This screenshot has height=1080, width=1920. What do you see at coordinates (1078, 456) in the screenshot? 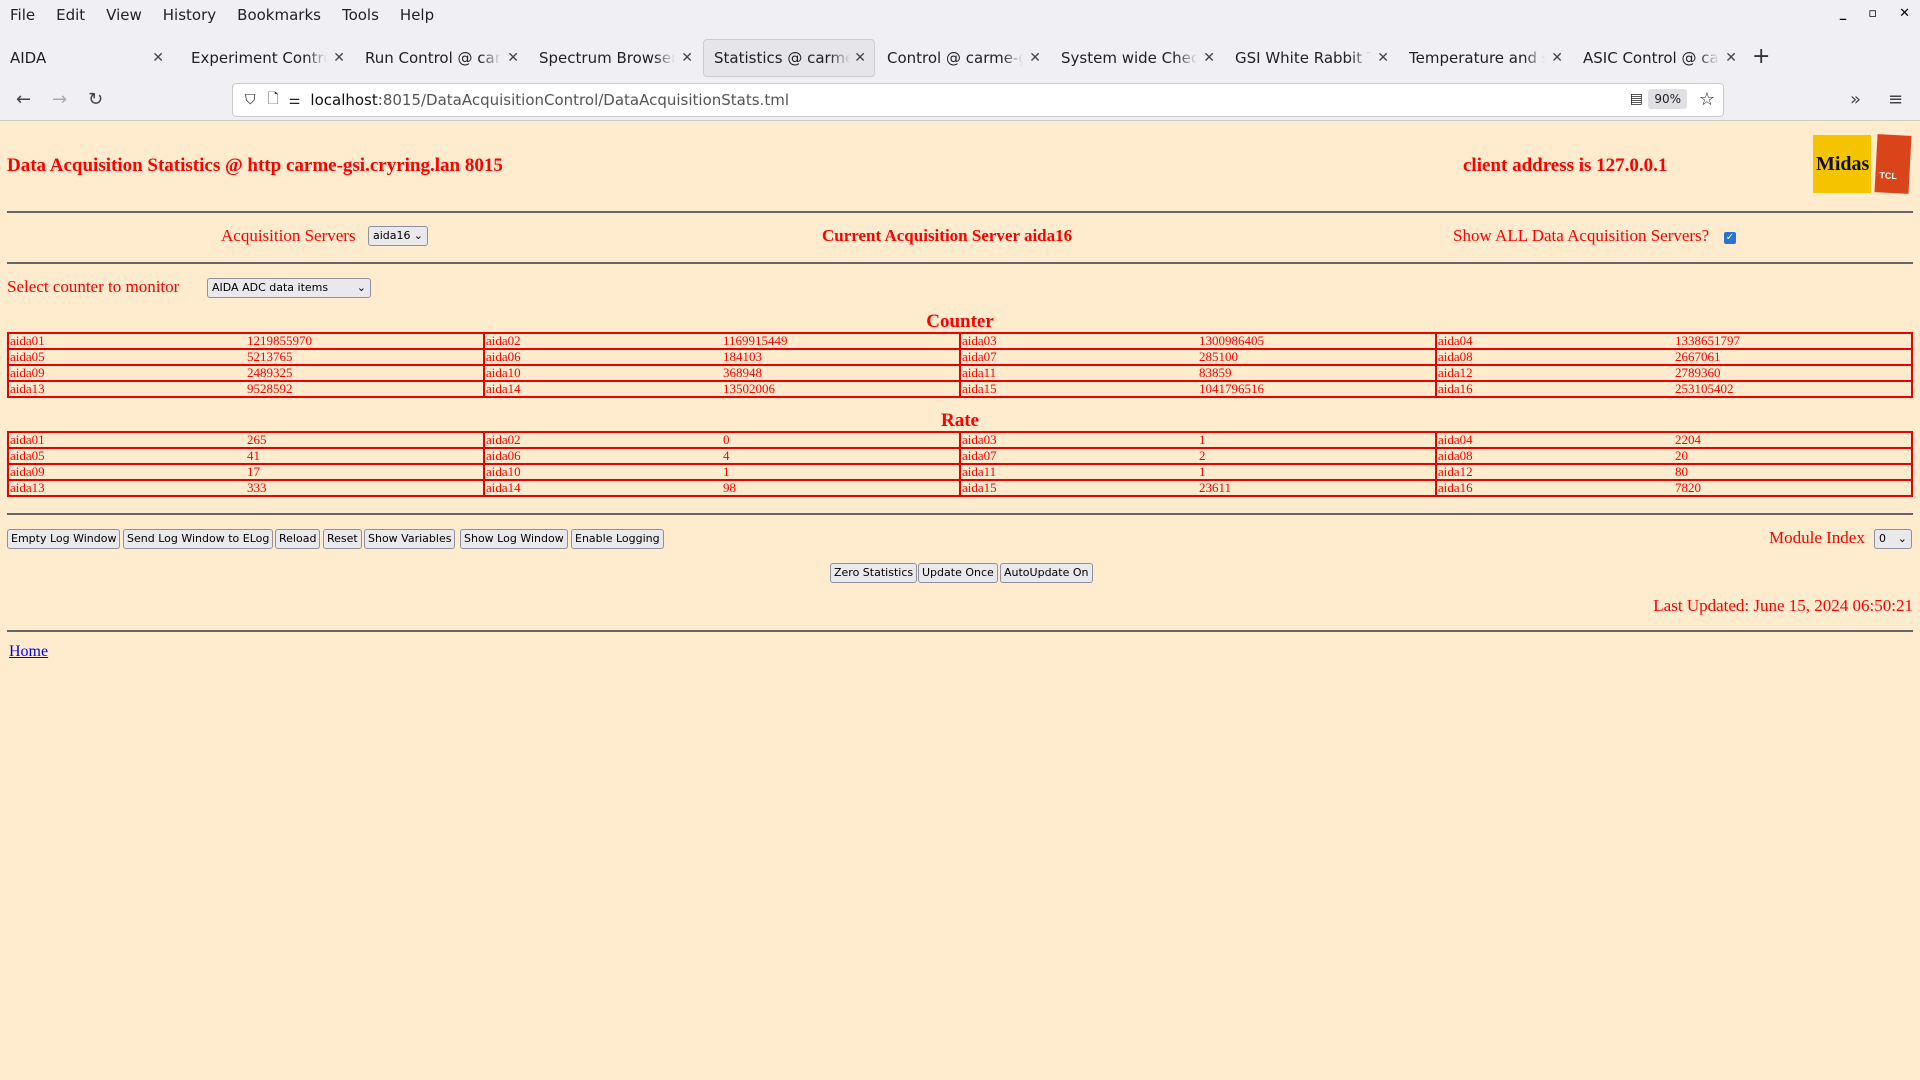
I see `cell-label: aida07` at bounding box center [1078, 456].